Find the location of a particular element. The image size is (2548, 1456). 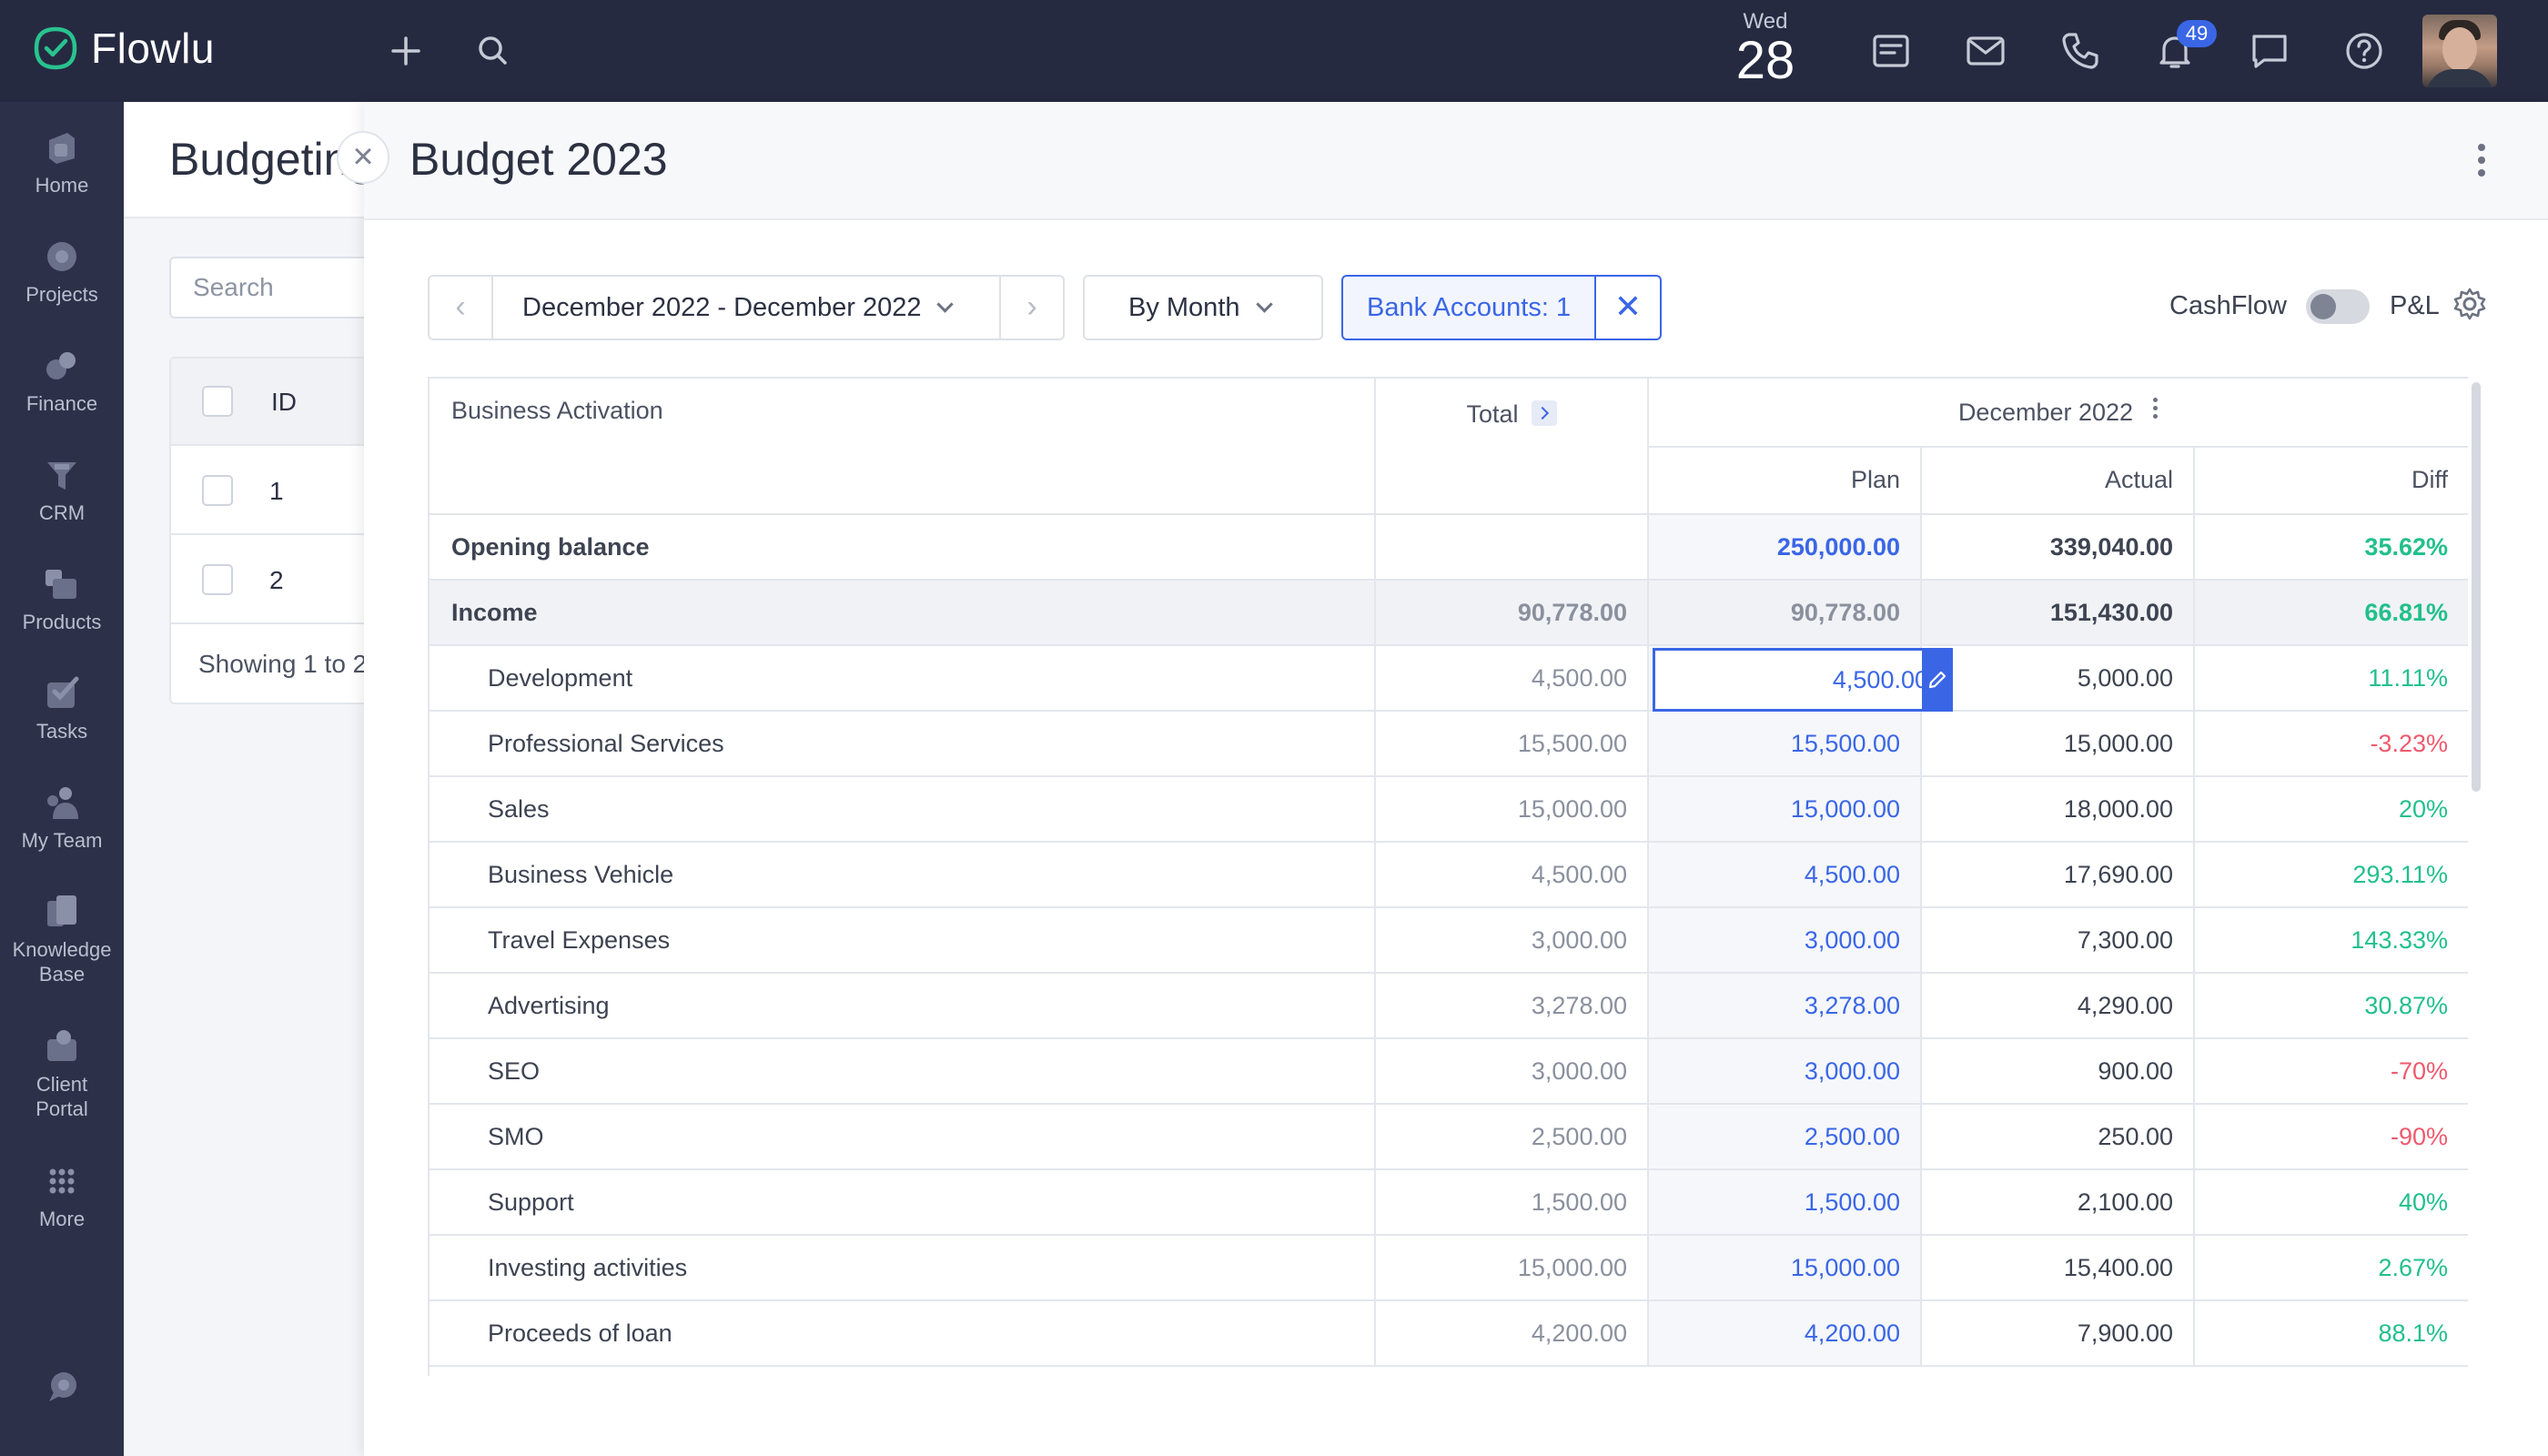

sidebar-item-home: Home is located at coordinates (62, 162).